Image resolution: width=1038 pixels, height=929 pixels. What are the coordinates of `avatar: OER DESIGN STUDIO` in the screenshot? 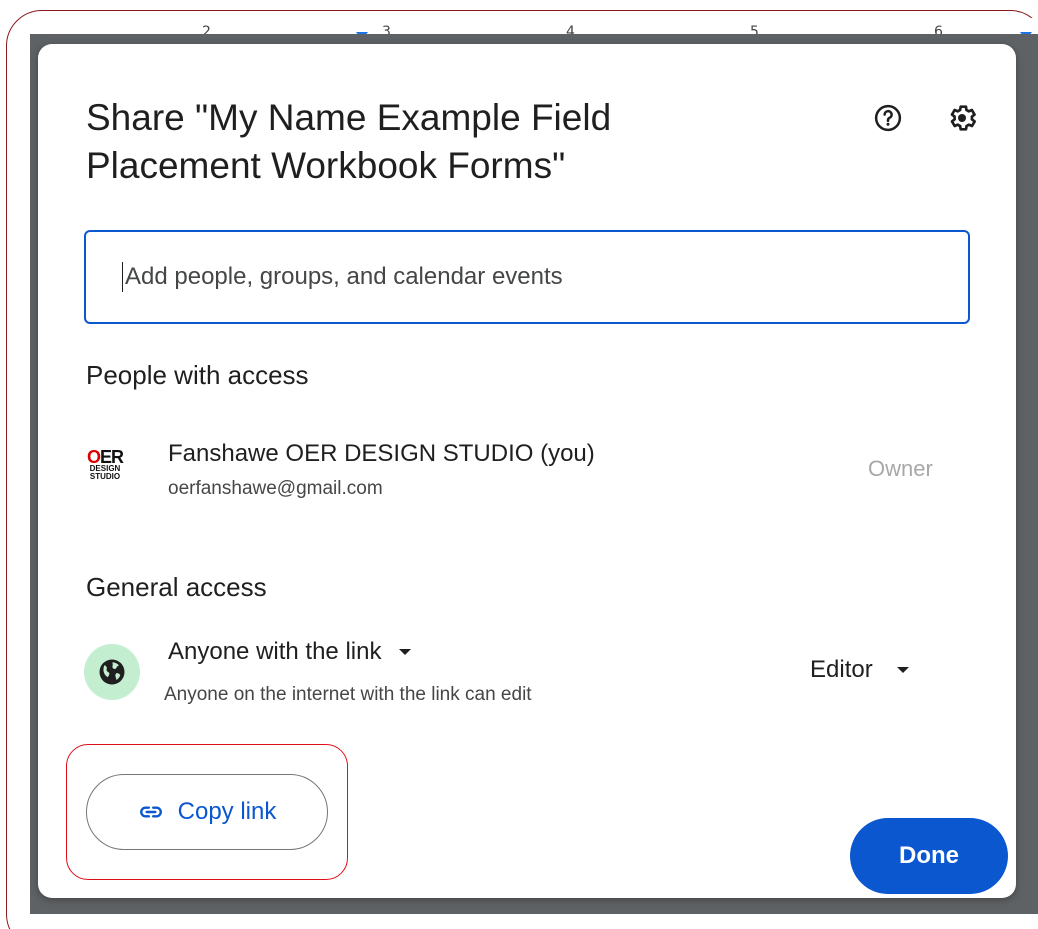 It's located at (105, 465).